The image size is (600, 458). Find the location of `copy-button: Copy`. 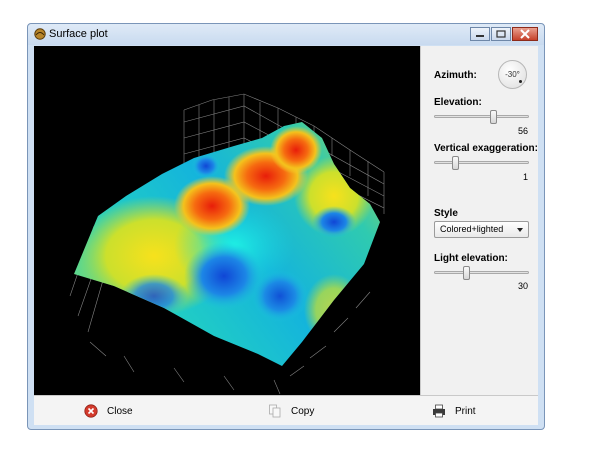

copy-button: Copy is located at coordinates (291, 411).